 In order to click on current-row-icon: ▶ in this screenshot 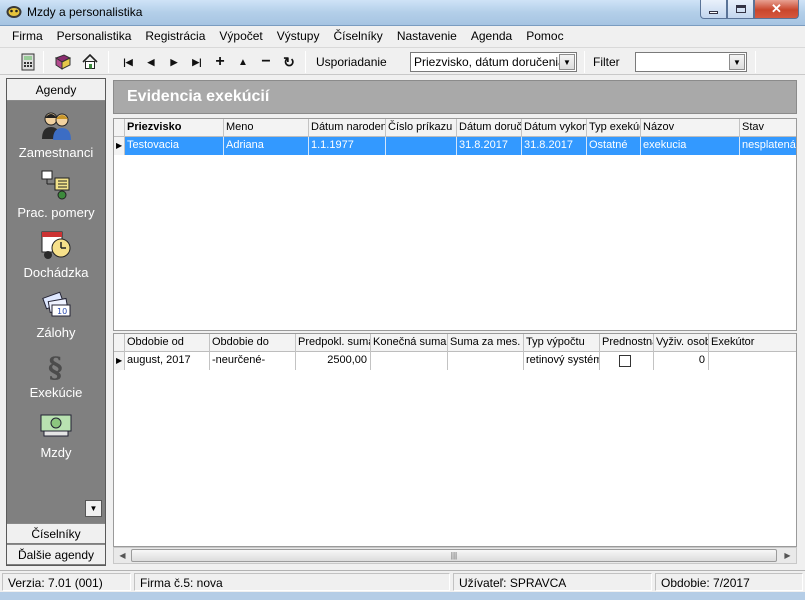, I will do `click(119, 146)`.